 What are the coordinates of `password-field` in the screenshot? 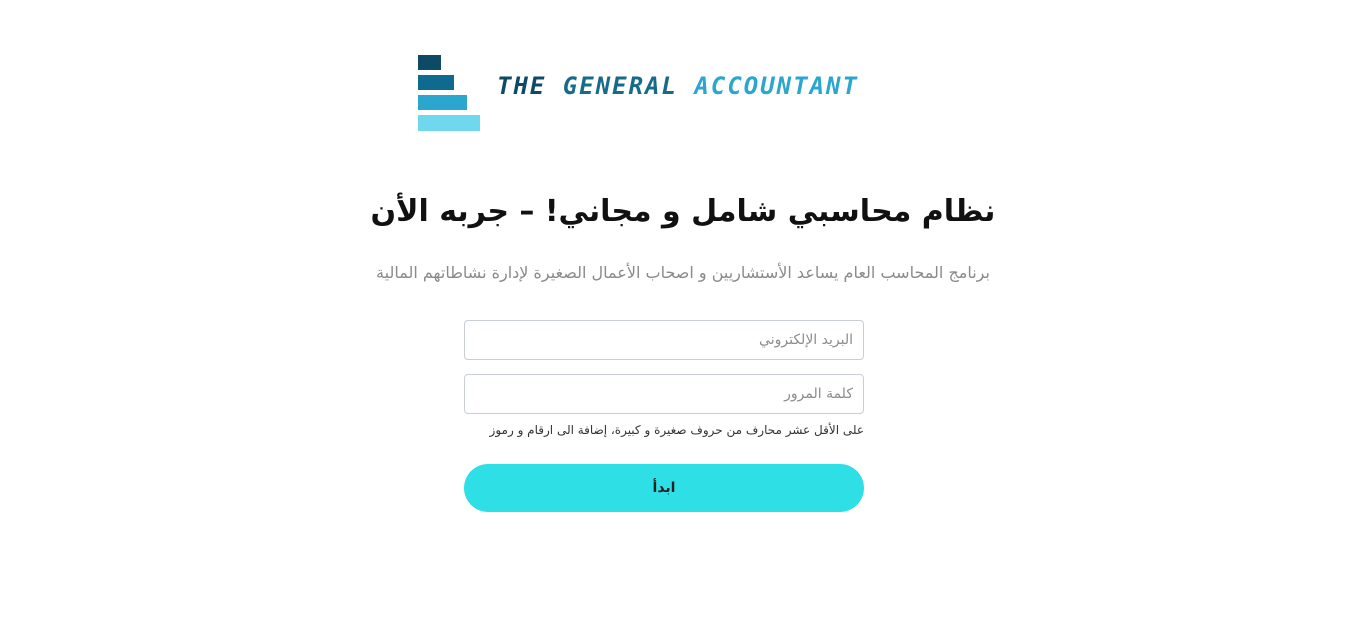 It's located at (664, 394).